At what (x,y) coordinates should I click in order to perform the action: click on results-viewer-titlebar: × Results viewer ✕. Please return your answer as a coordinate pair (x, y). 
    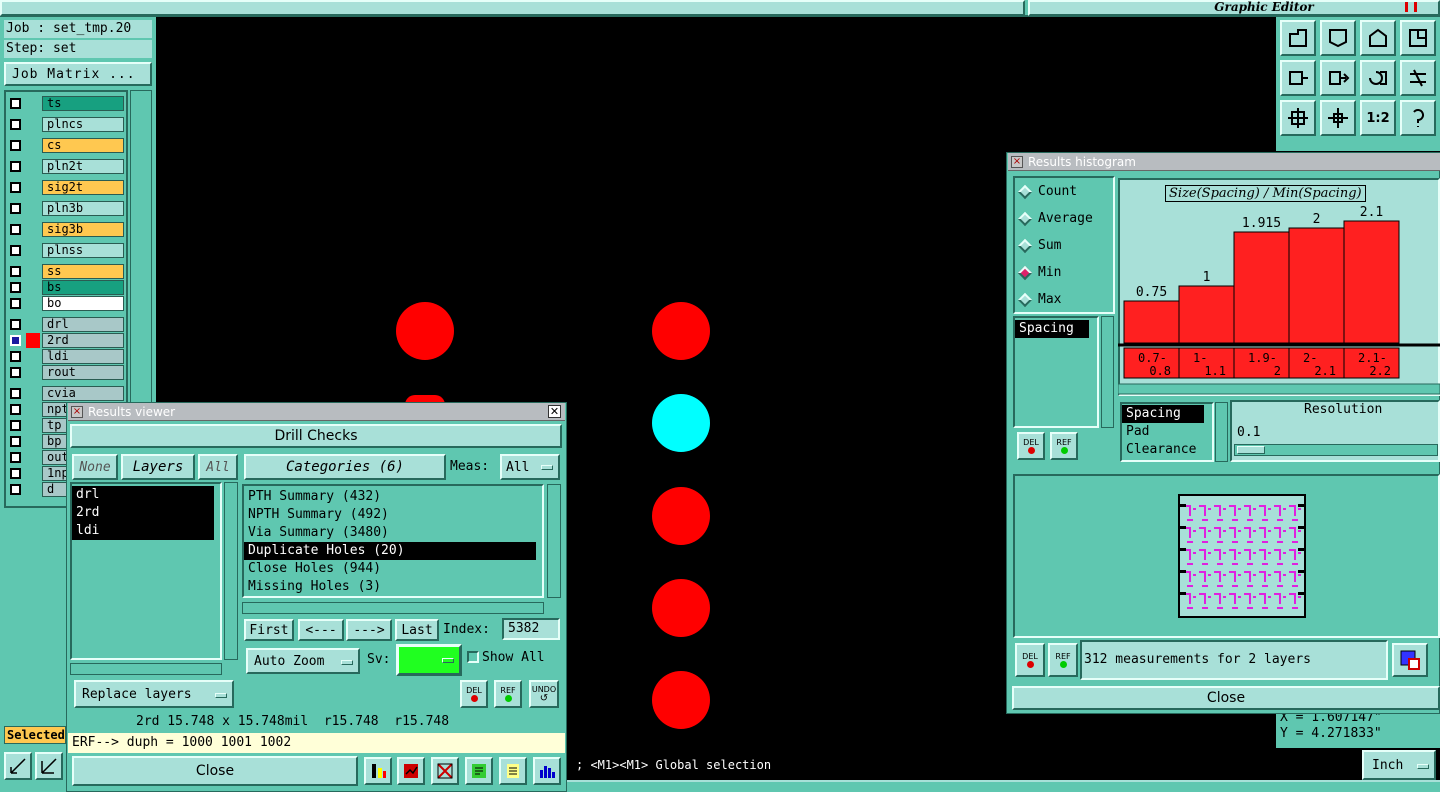
    Looking at the image, I should click on (316, 412).